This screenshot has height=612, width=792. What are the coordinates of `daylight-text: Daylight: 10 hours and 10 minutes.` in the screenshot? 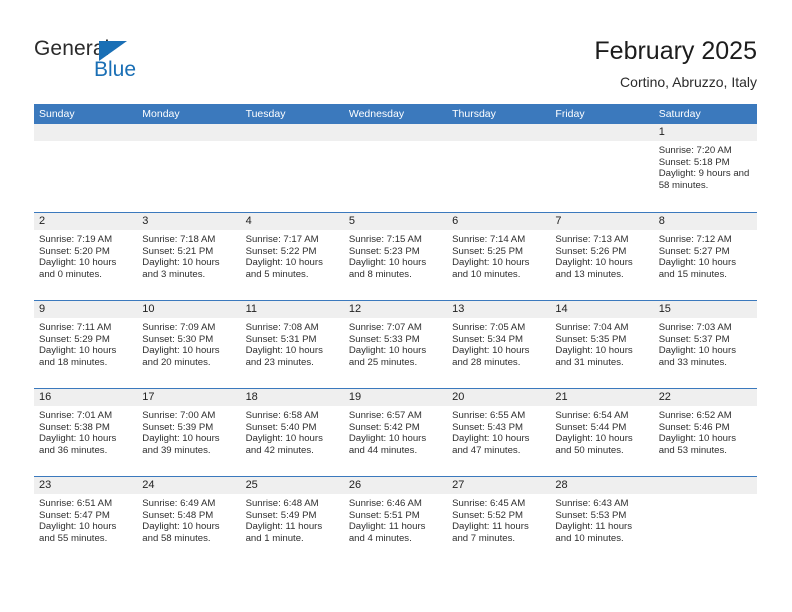 It's located at (491, 268).